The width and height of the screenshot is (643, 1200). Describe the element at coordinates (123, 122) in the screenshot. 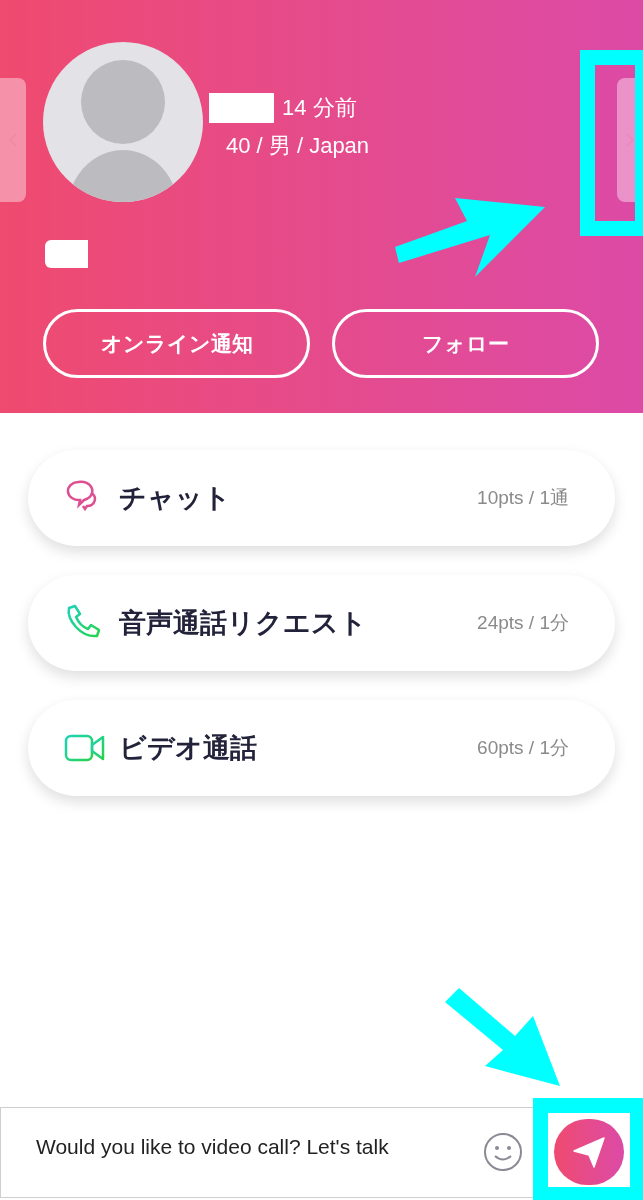

I see `avatar-icon` at that location.